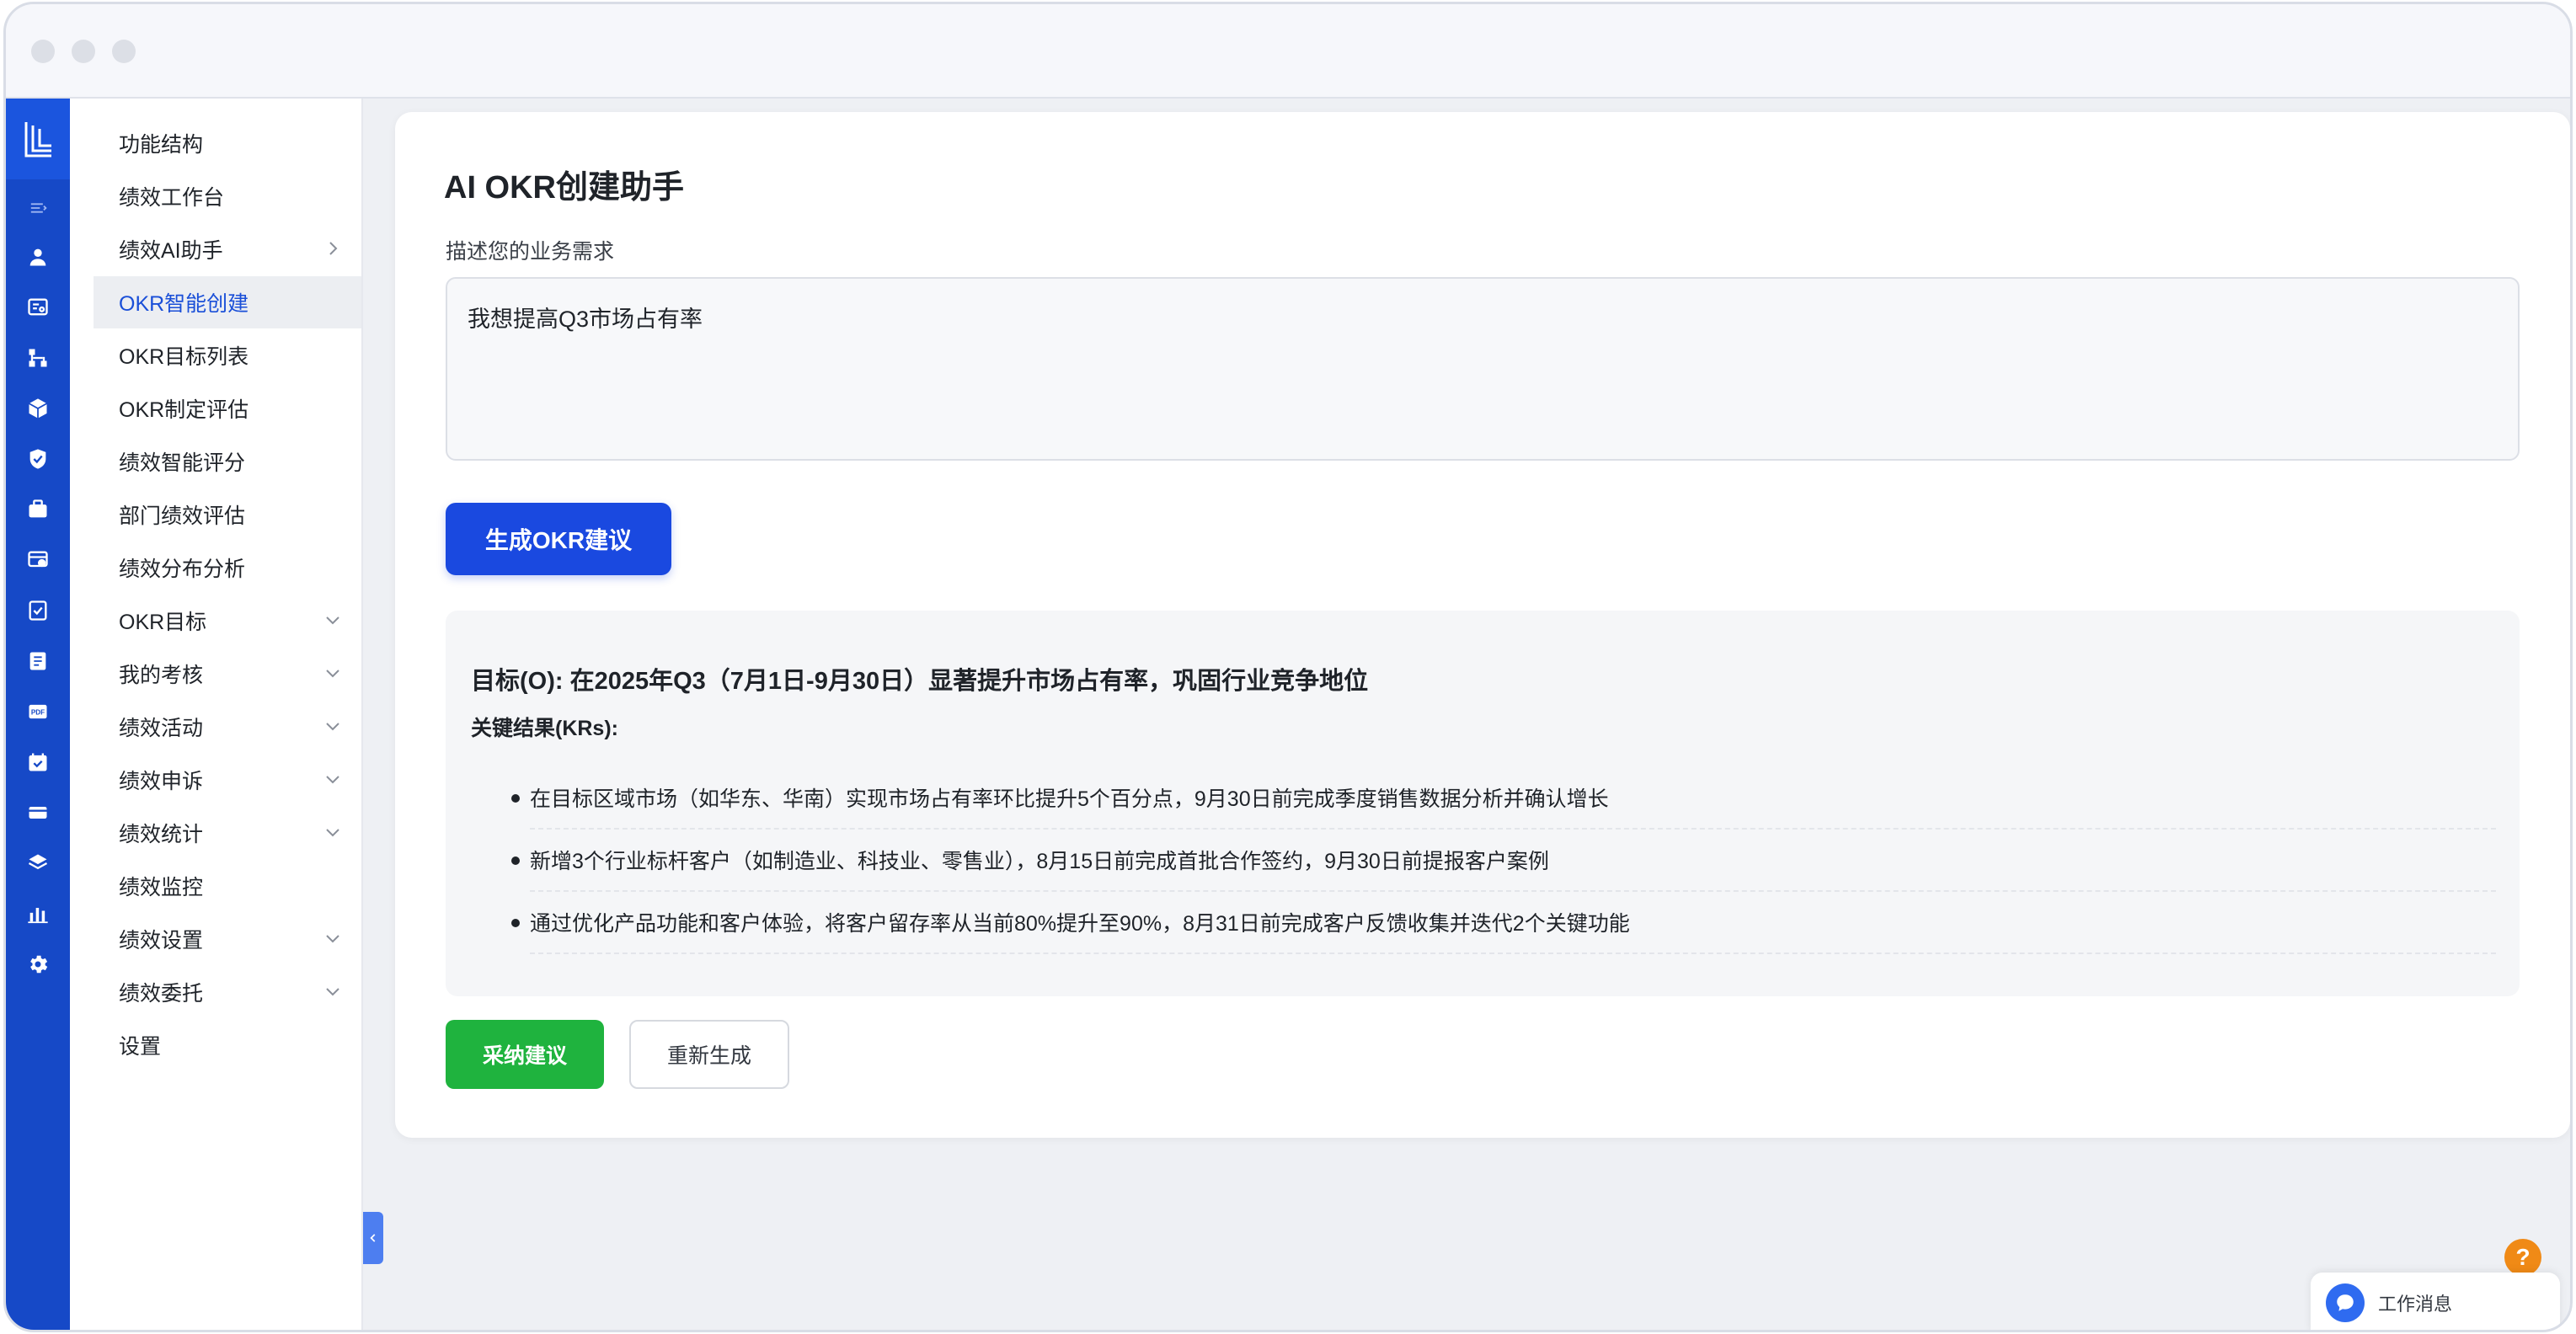 This screenshot has width=2576, height=1334. Describe the element at coordinates (227, 939) in the screenshot. I see `sidebar-item-performance-settings: 绩效设置` at that location.